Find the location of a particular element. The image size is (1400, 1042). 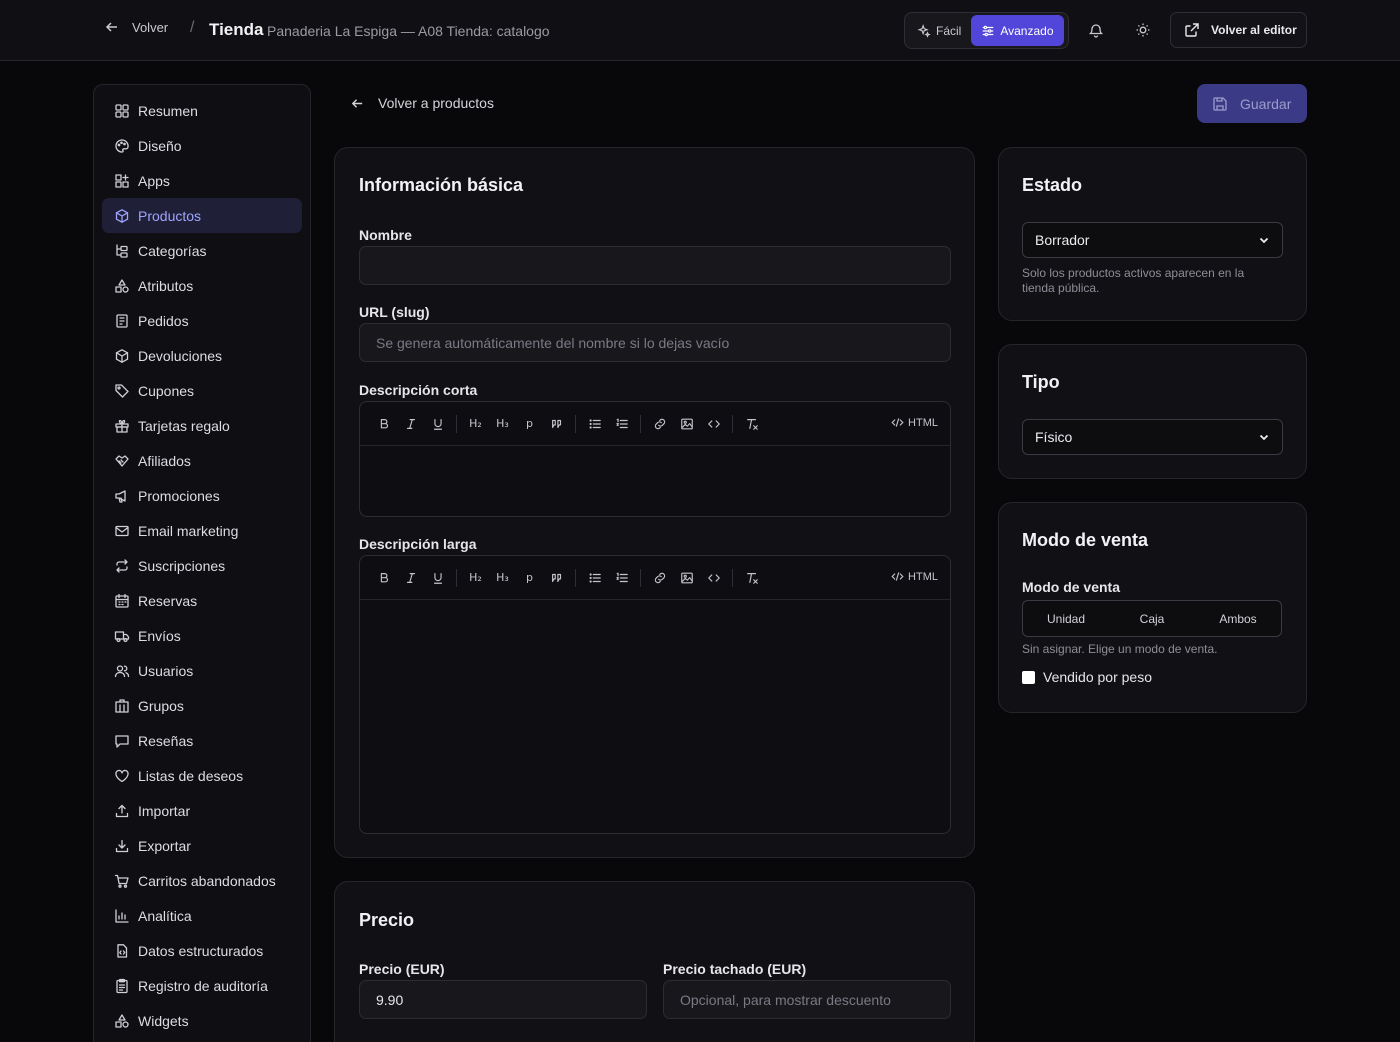

toolbar-separator is located at coordinates (732, 423).